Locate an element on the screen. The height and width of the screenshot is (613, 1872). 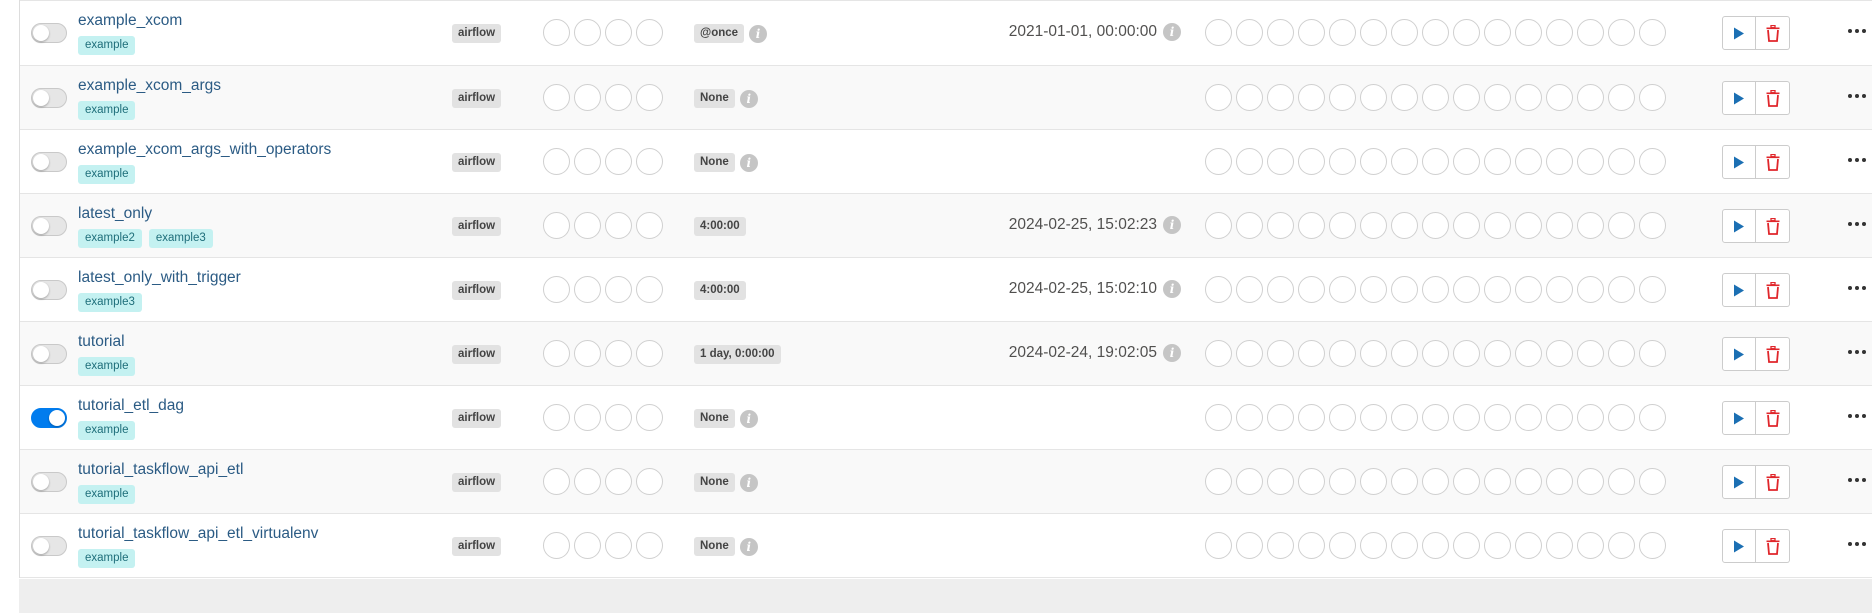
dag-id-link: example_xcom_args_with_operators is located at coordinates (204, 150).